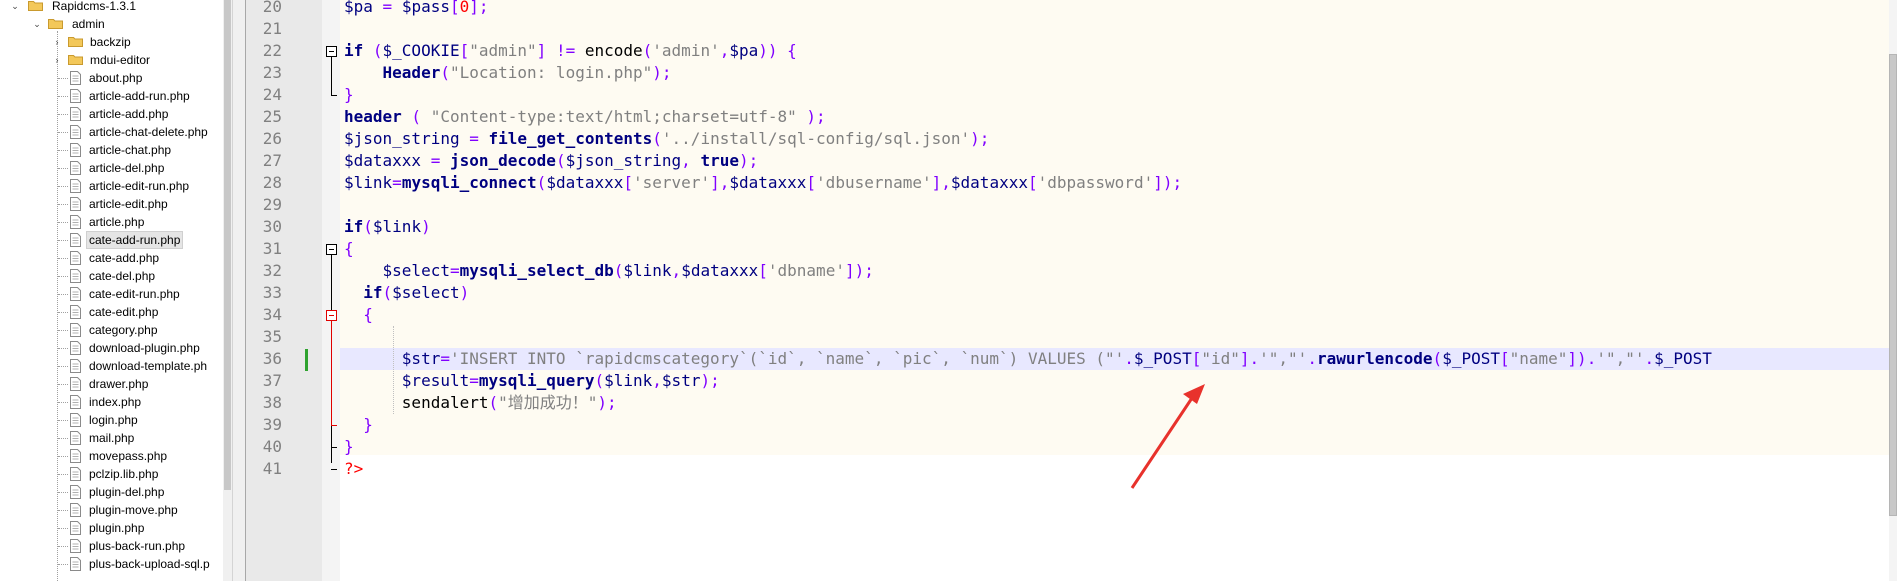  Describe the element at coordinates (416, 9) in the screenshot. I see `code-line: $pa = $pass[0];` at that location.